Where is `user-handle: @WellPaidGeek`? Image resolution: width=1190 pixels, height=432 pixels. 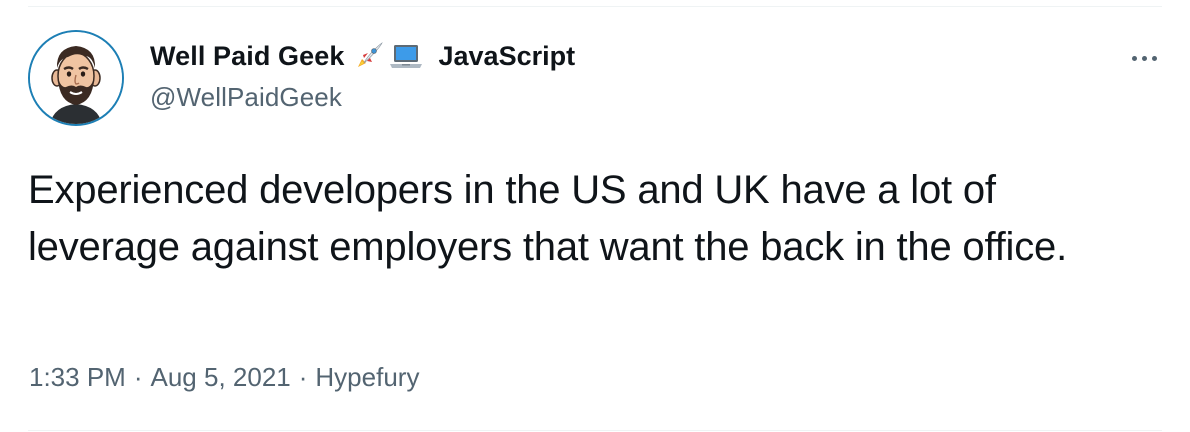 user-handle: @WellPaidGeek is located at coordinates (362, 97).